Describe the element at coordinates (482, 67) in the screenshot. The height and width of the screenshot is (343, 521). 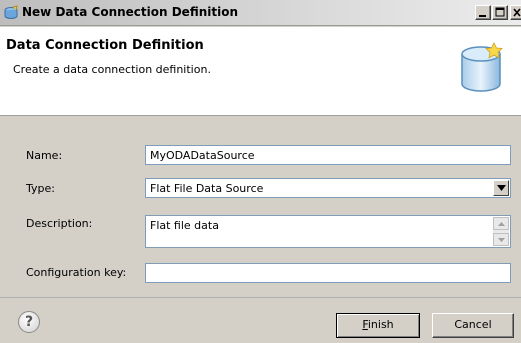
I see `database-cylinder-icon` at that location.